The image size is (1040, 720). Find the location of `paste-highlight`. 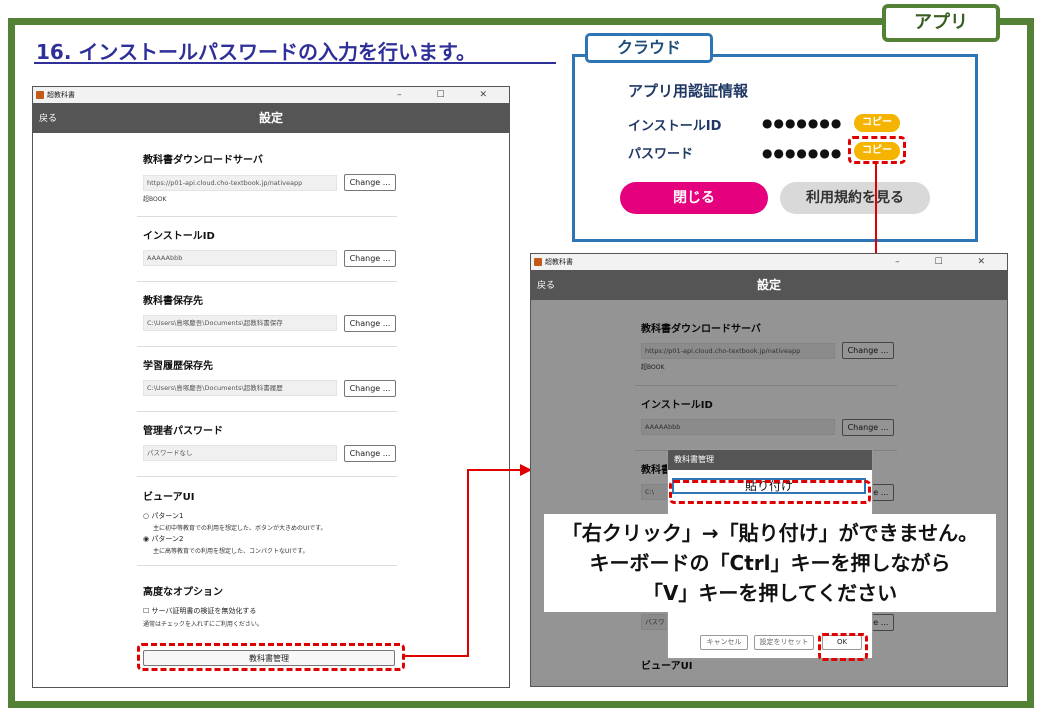

paste-highlight is located at coordinates (770, 492).